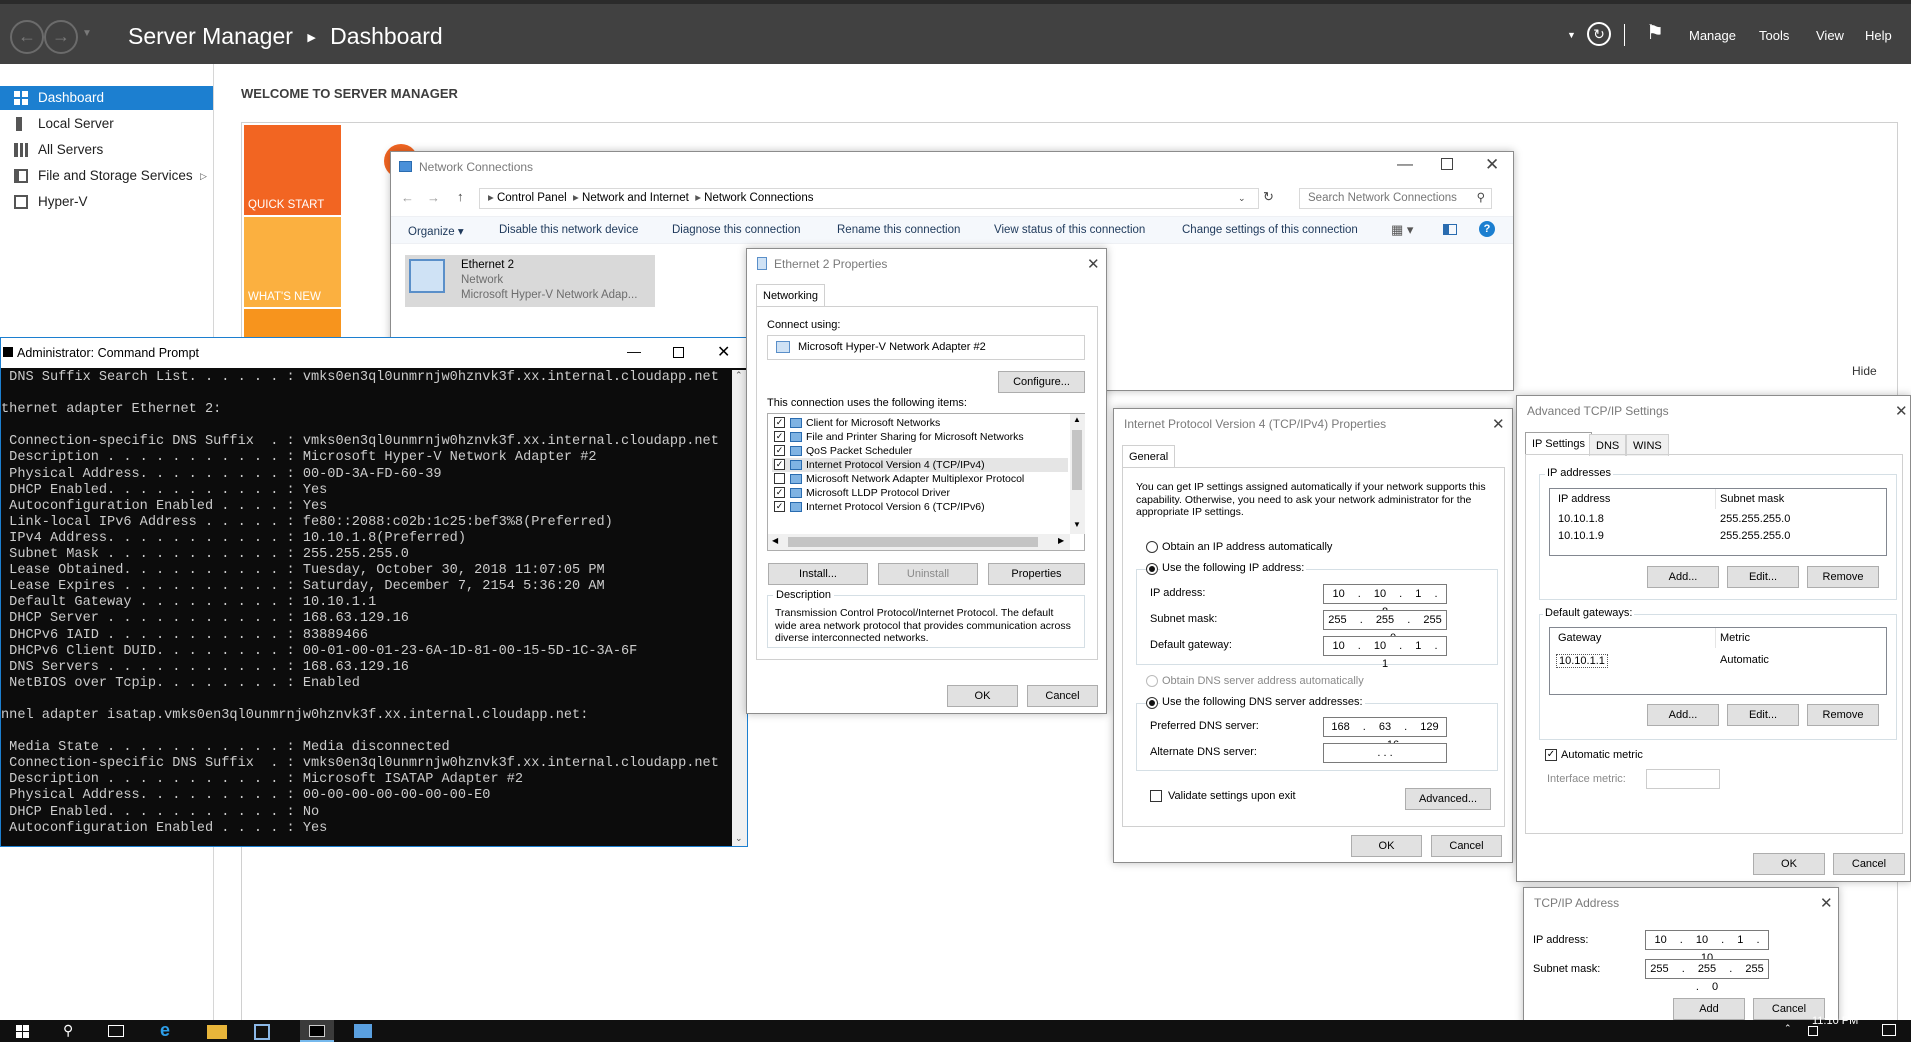 The image size is (1911, 1042). I want to click on obtain-dns-auto-label: Obtain DNS server address automatically, so click(1263, 681).